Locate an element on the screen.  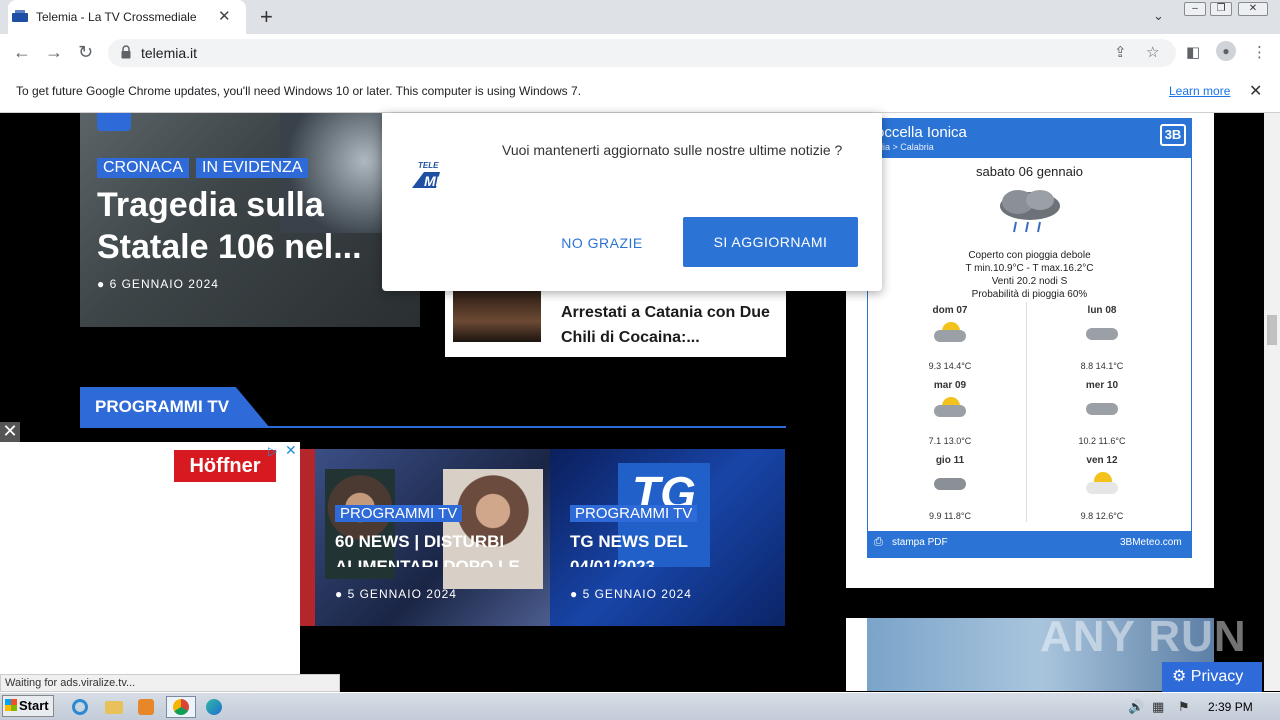
ad-dismiss-icon: ✕ is located at coordinates (291, 450).